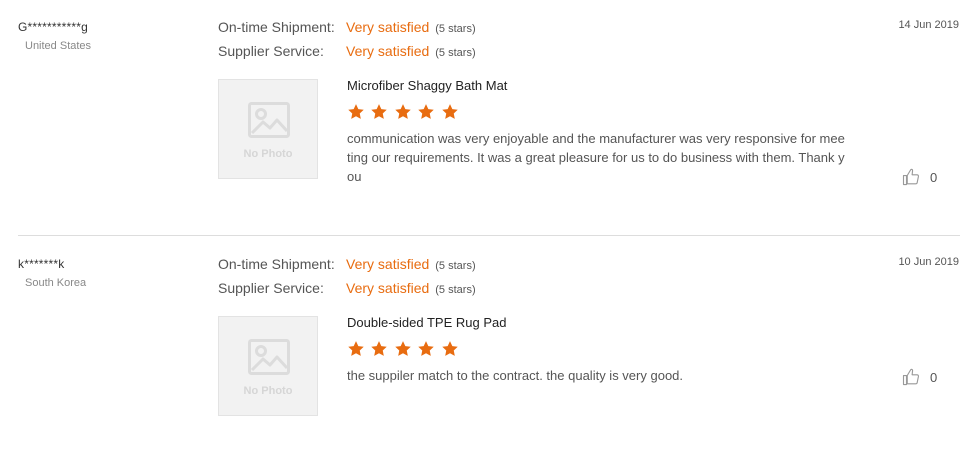 Image resolution: width=975 pixels, height=472 pixels. I want to click on buyer-name: k*******k, so click(41, 264).